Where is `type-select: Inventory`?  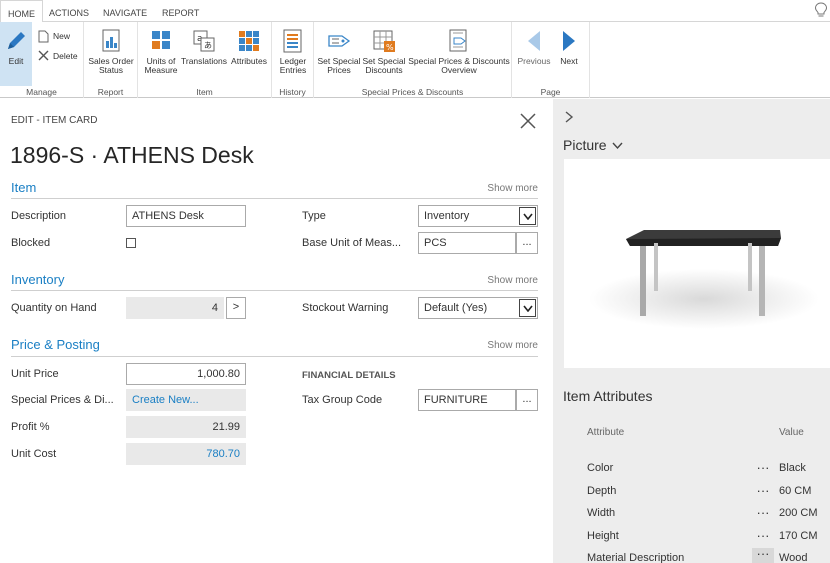
type-select: Inventory is located at coordinates (478, 216).